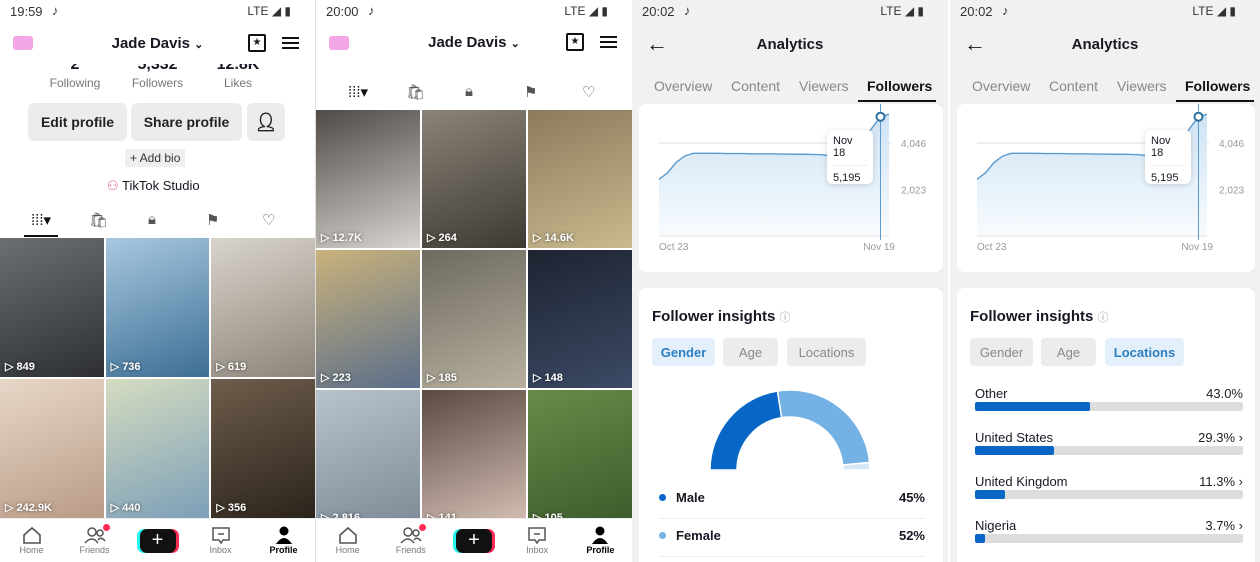 This screenshot has width=1260, height=562. Describe the element at coordinates (1109, 530) in the screenshot. I see `location-row: Nigeria 3.7% ›` at that location.